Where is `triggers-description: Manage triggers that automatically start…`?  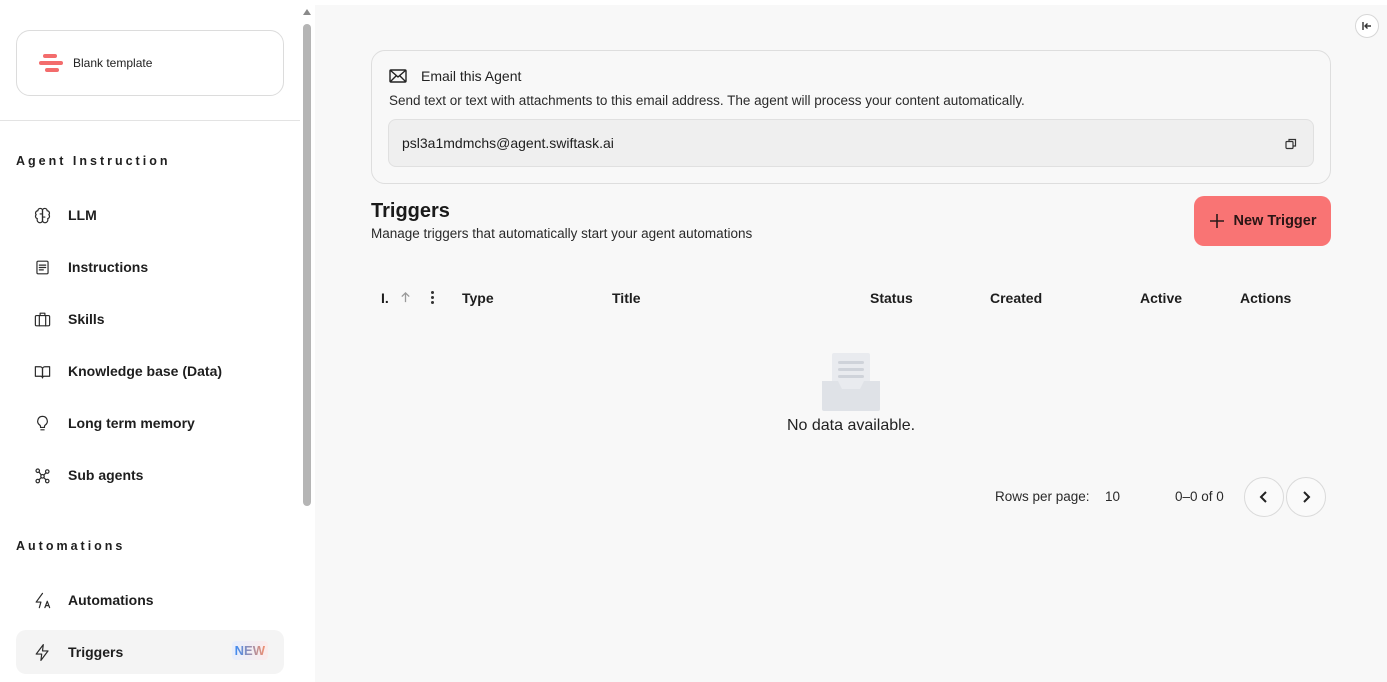 triggers-description: Manage triggers that automatically start… is located at coordinates (562, 233).